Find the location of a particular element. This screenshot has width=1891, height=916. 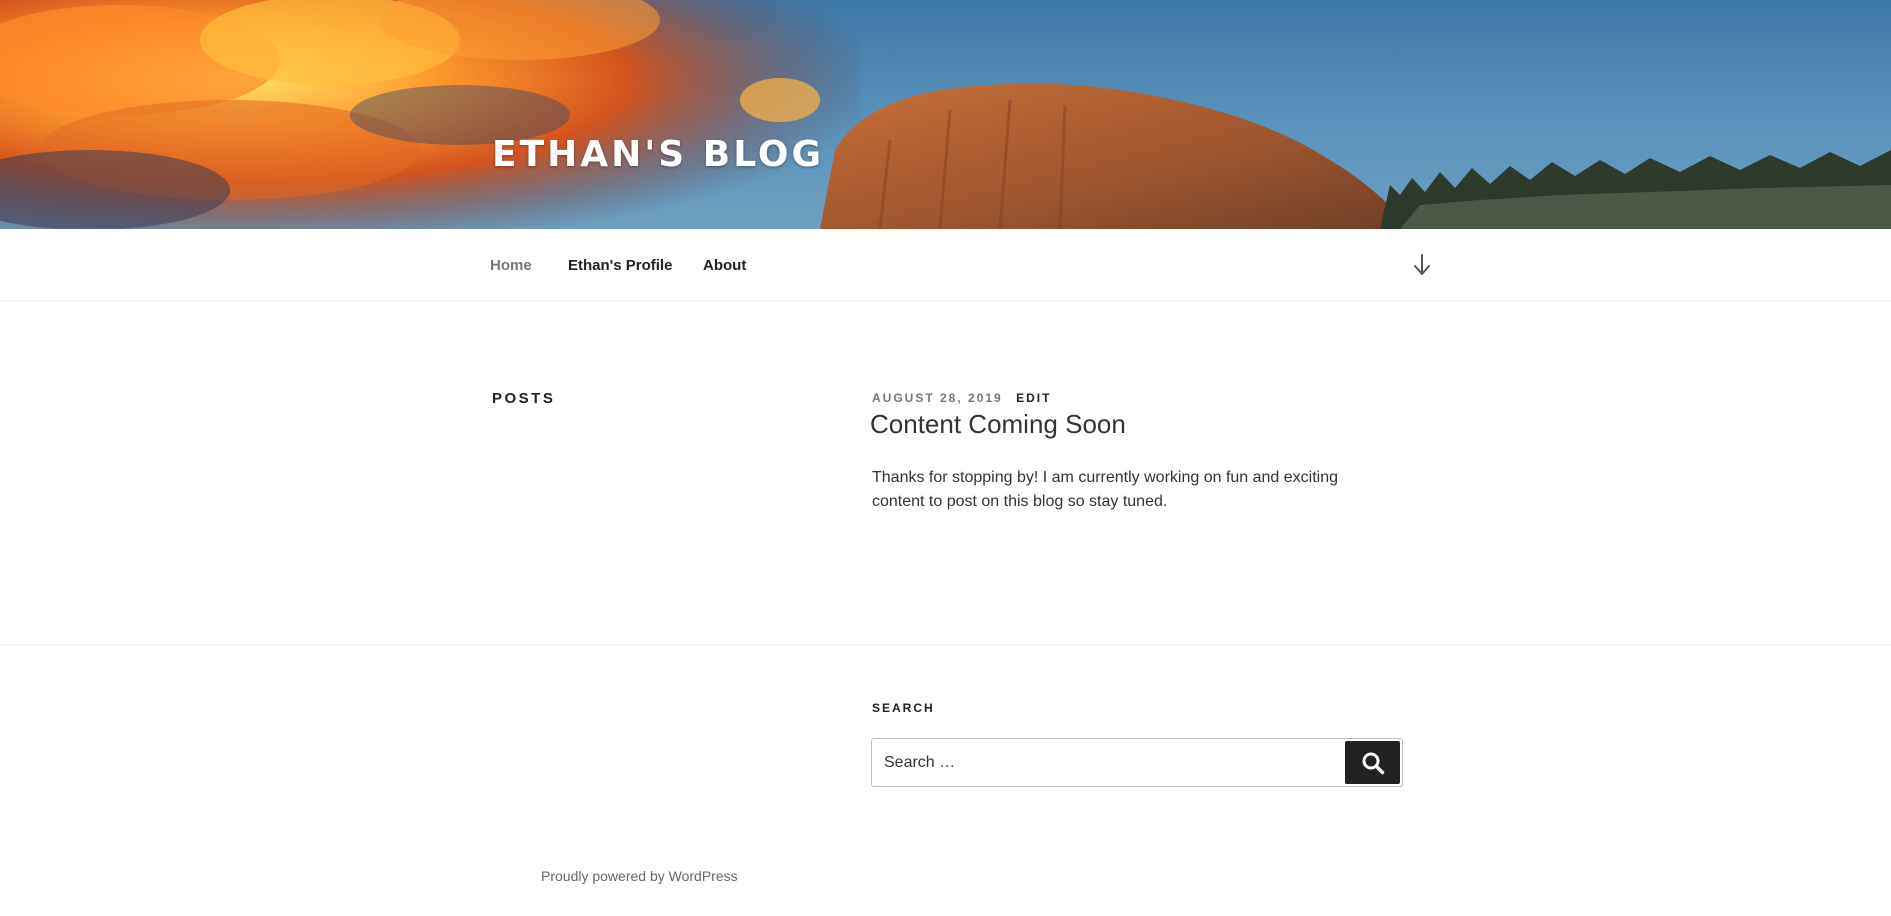

search-button is located at coordinates (1372, 762).